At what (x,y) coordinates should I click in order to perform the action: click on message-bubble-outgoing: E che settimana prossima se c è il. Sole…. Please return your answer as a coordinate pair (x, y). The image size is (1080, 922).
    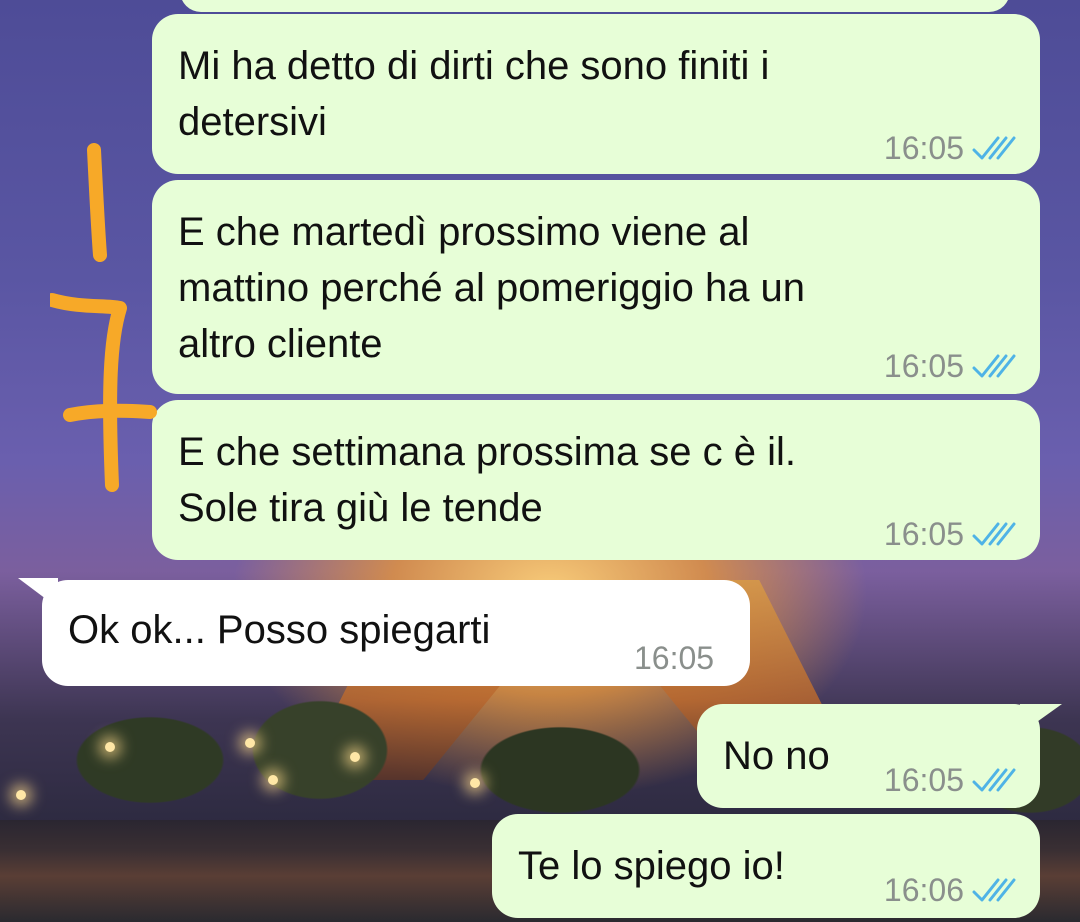
    Looking at the image, I should click on (596, 480).